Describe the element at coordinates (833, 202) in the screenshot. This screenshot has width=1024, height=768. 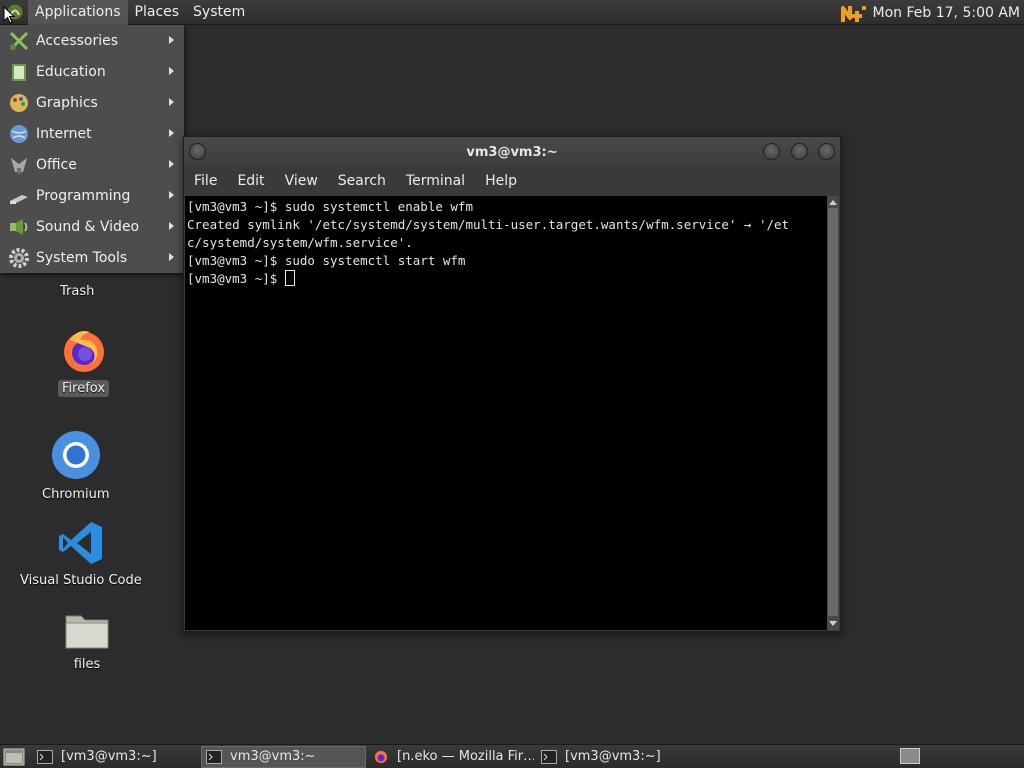
I see `scroll-up-arrow-icon` at that location.